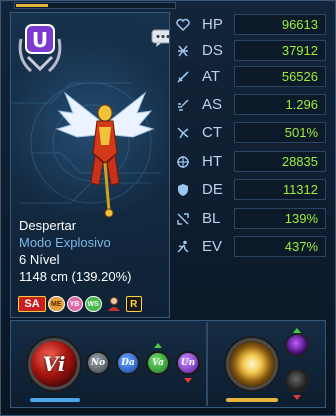 This screenshot has height=416, width=336. I want to click on height-text: 1148 cm (139.20%), so click(75, 276).